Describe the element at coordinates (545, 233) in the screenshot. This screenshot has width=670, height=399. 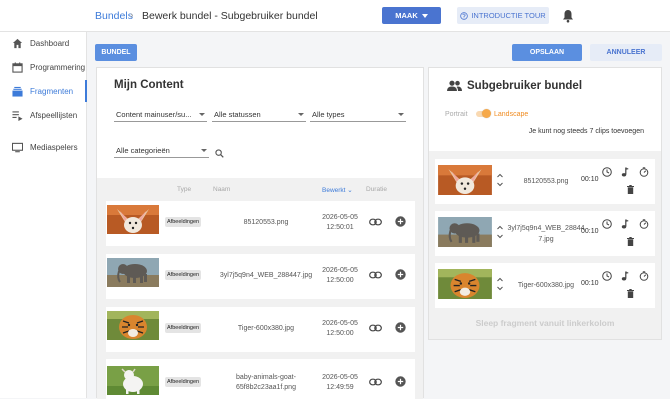
I see `bundle-clip: 3yl7j5q9n4_WEB_288447.jpg 00:10` at that location.